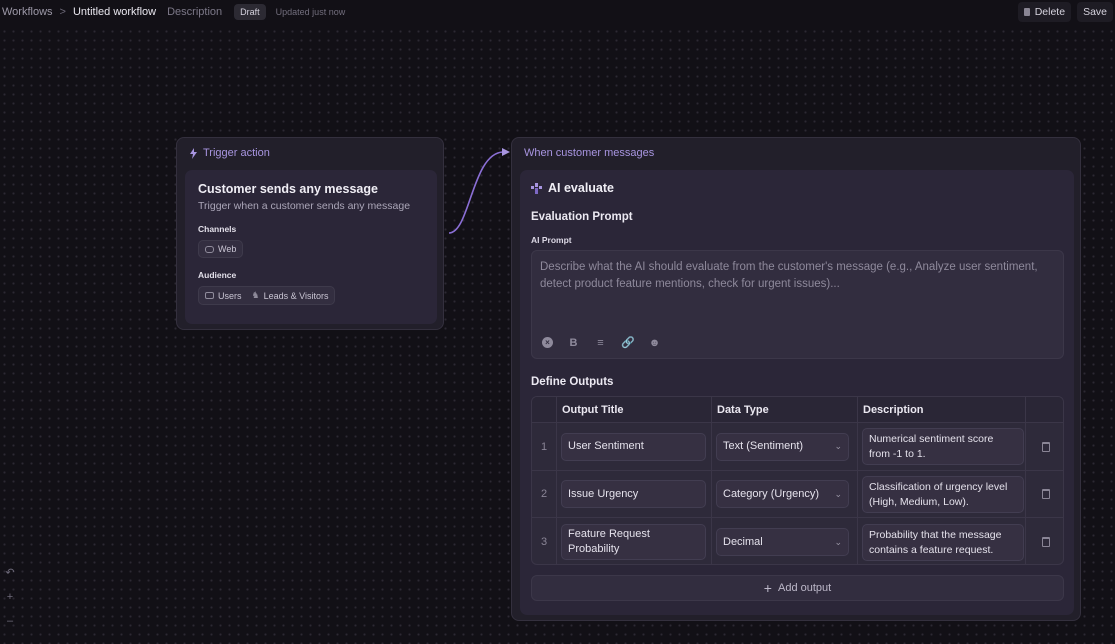 The width and height of the screenshot is (1115, 644). What do you see at coordinates (782, 542) in the screenshot?
I see `data-type-select: Decimal ⌄` at bounding box center [782, 542].